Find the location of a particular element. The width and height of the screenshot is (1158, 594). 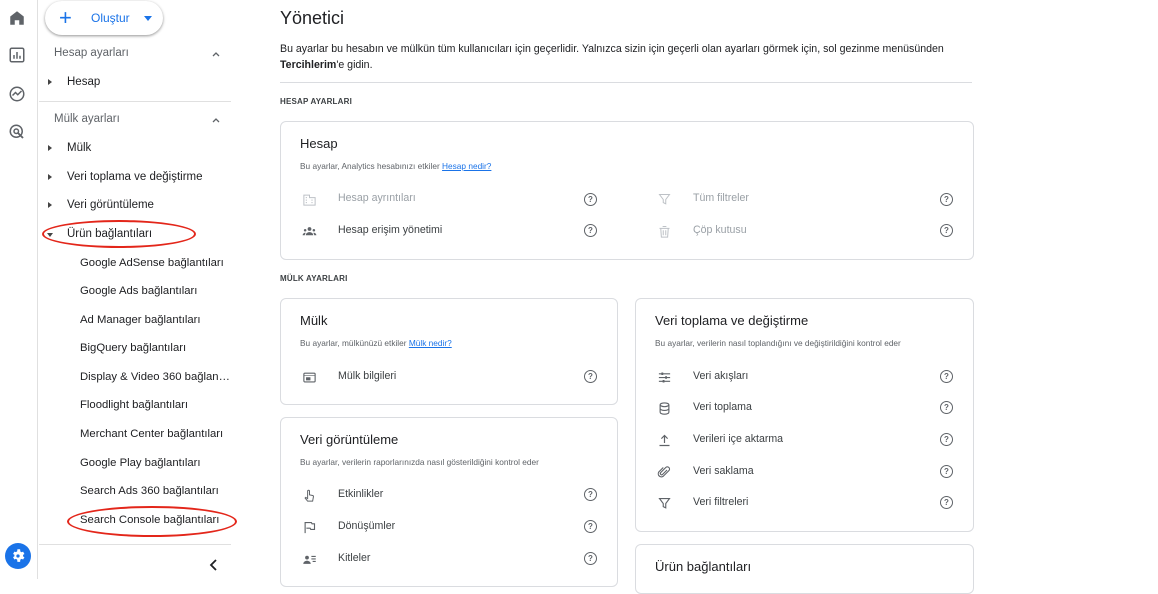

audience-icon is located at coordinates (309, 559).